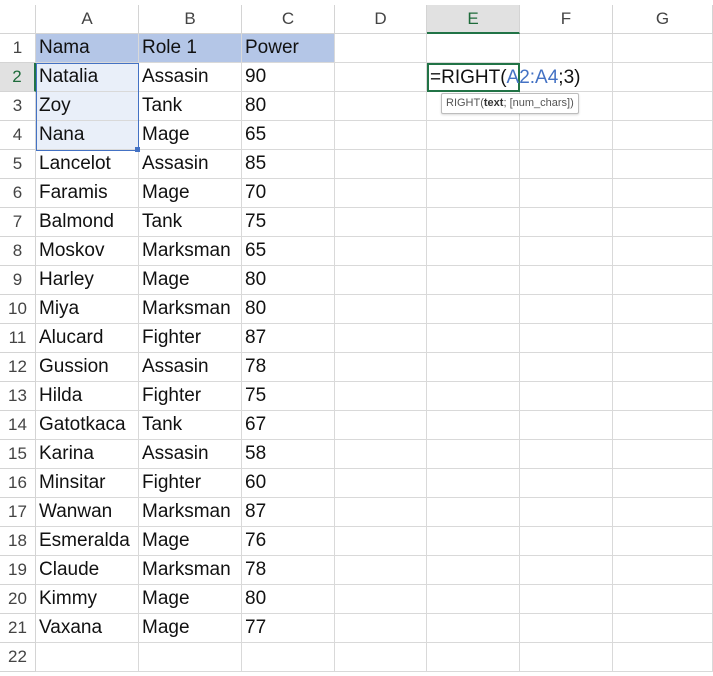  I want to click on cell-f16, so click(566, 483).